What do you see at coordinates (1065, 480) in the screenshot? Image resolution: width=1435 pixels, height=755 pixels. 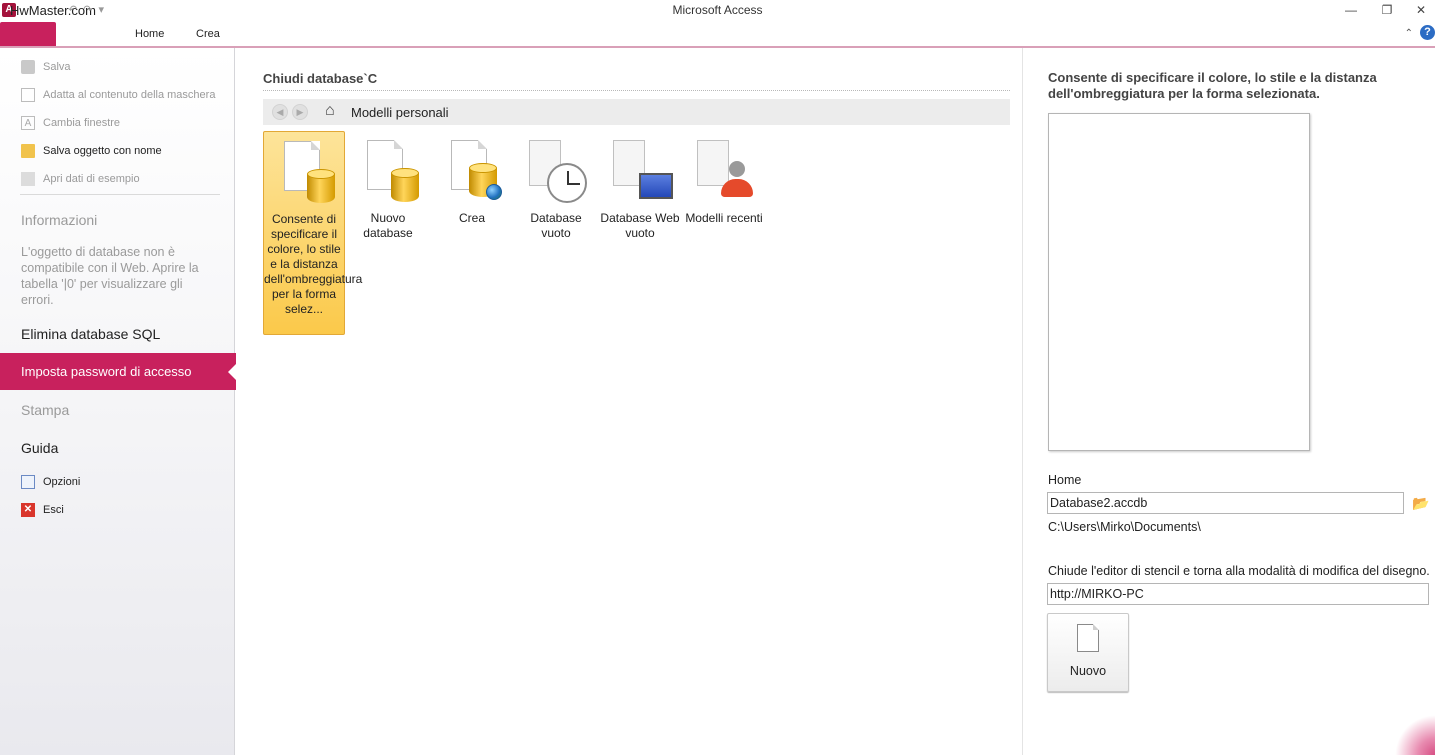 I see `file-name-label: Home` at bounding box center [1065, 480].